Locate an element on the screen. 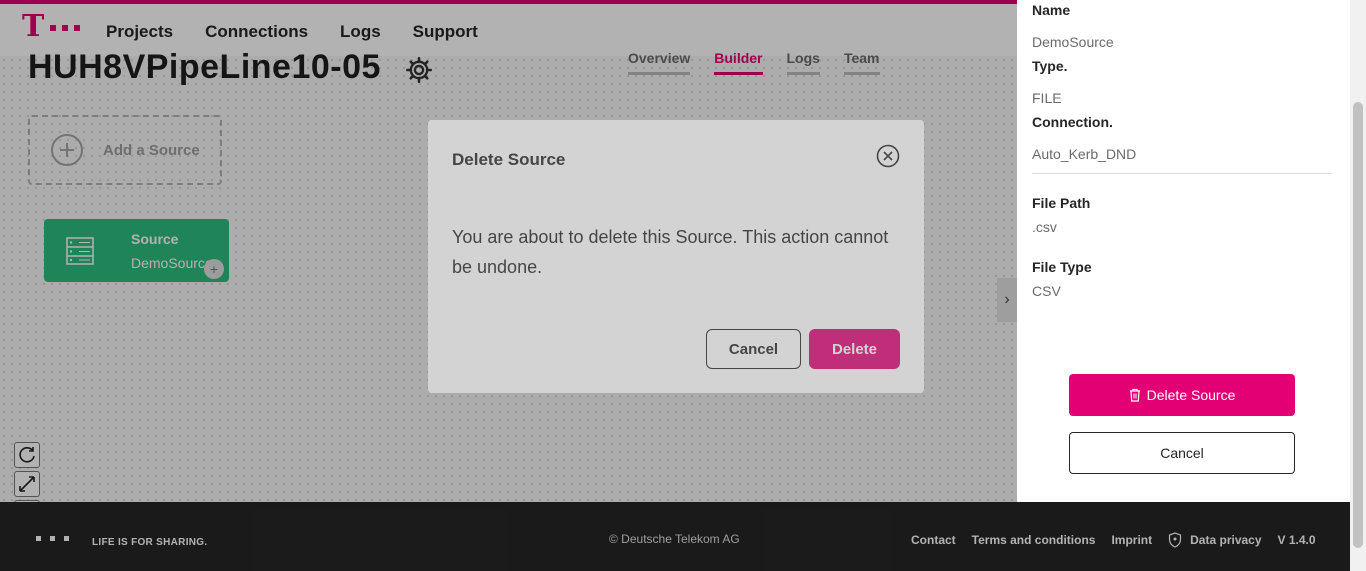  delete-source-button: Delete Source is located at coordinates (1182, 395).